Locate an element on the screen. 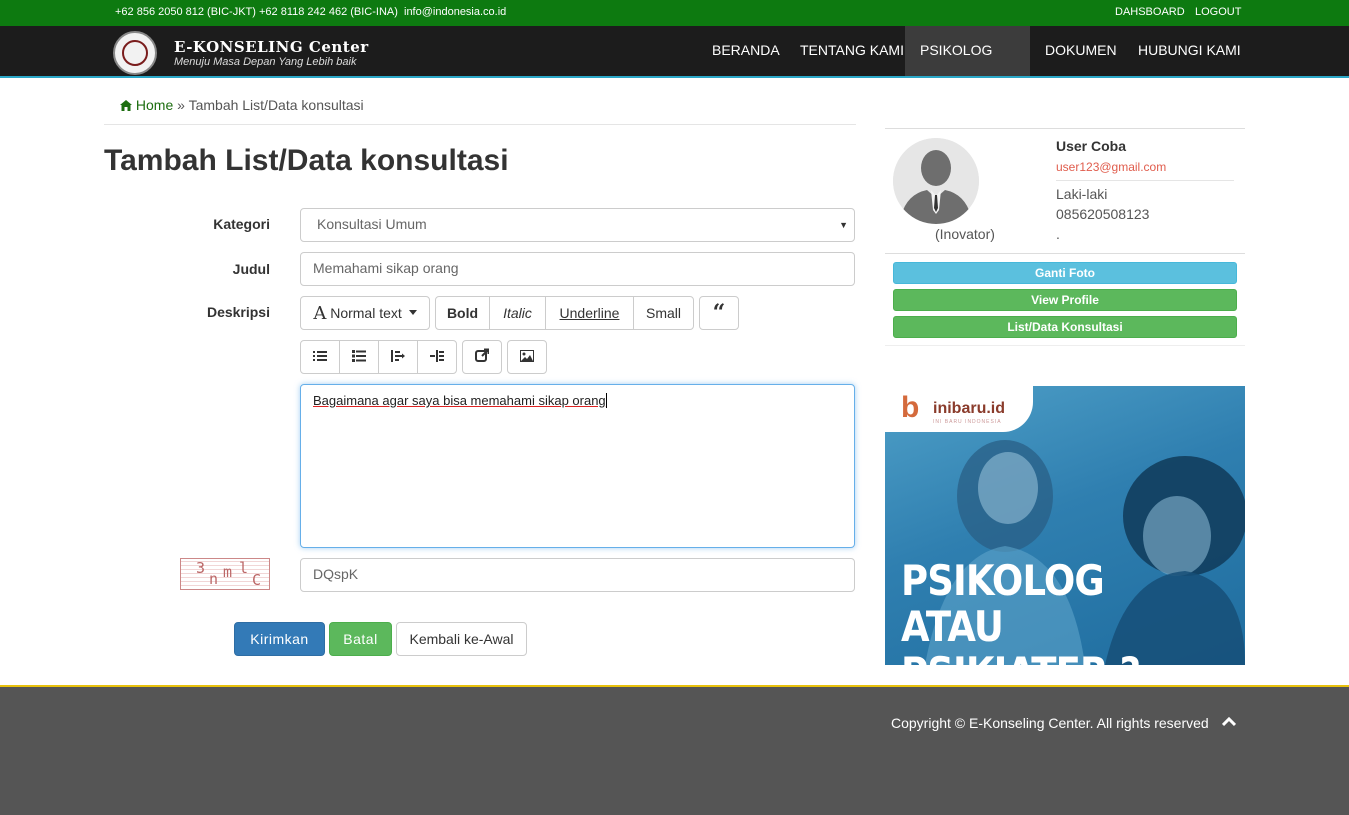  captcha-value: DQspK is located at coordinates (336, 574).